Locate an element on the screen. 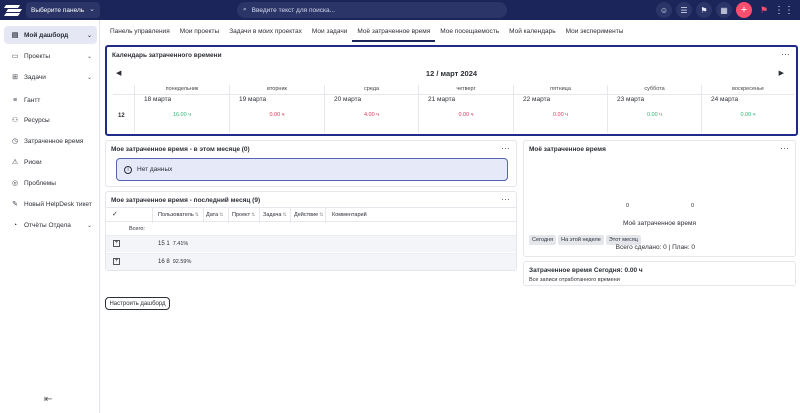  tab-my-experiments: Мои эксперименты is located at coordinates (595, 33).